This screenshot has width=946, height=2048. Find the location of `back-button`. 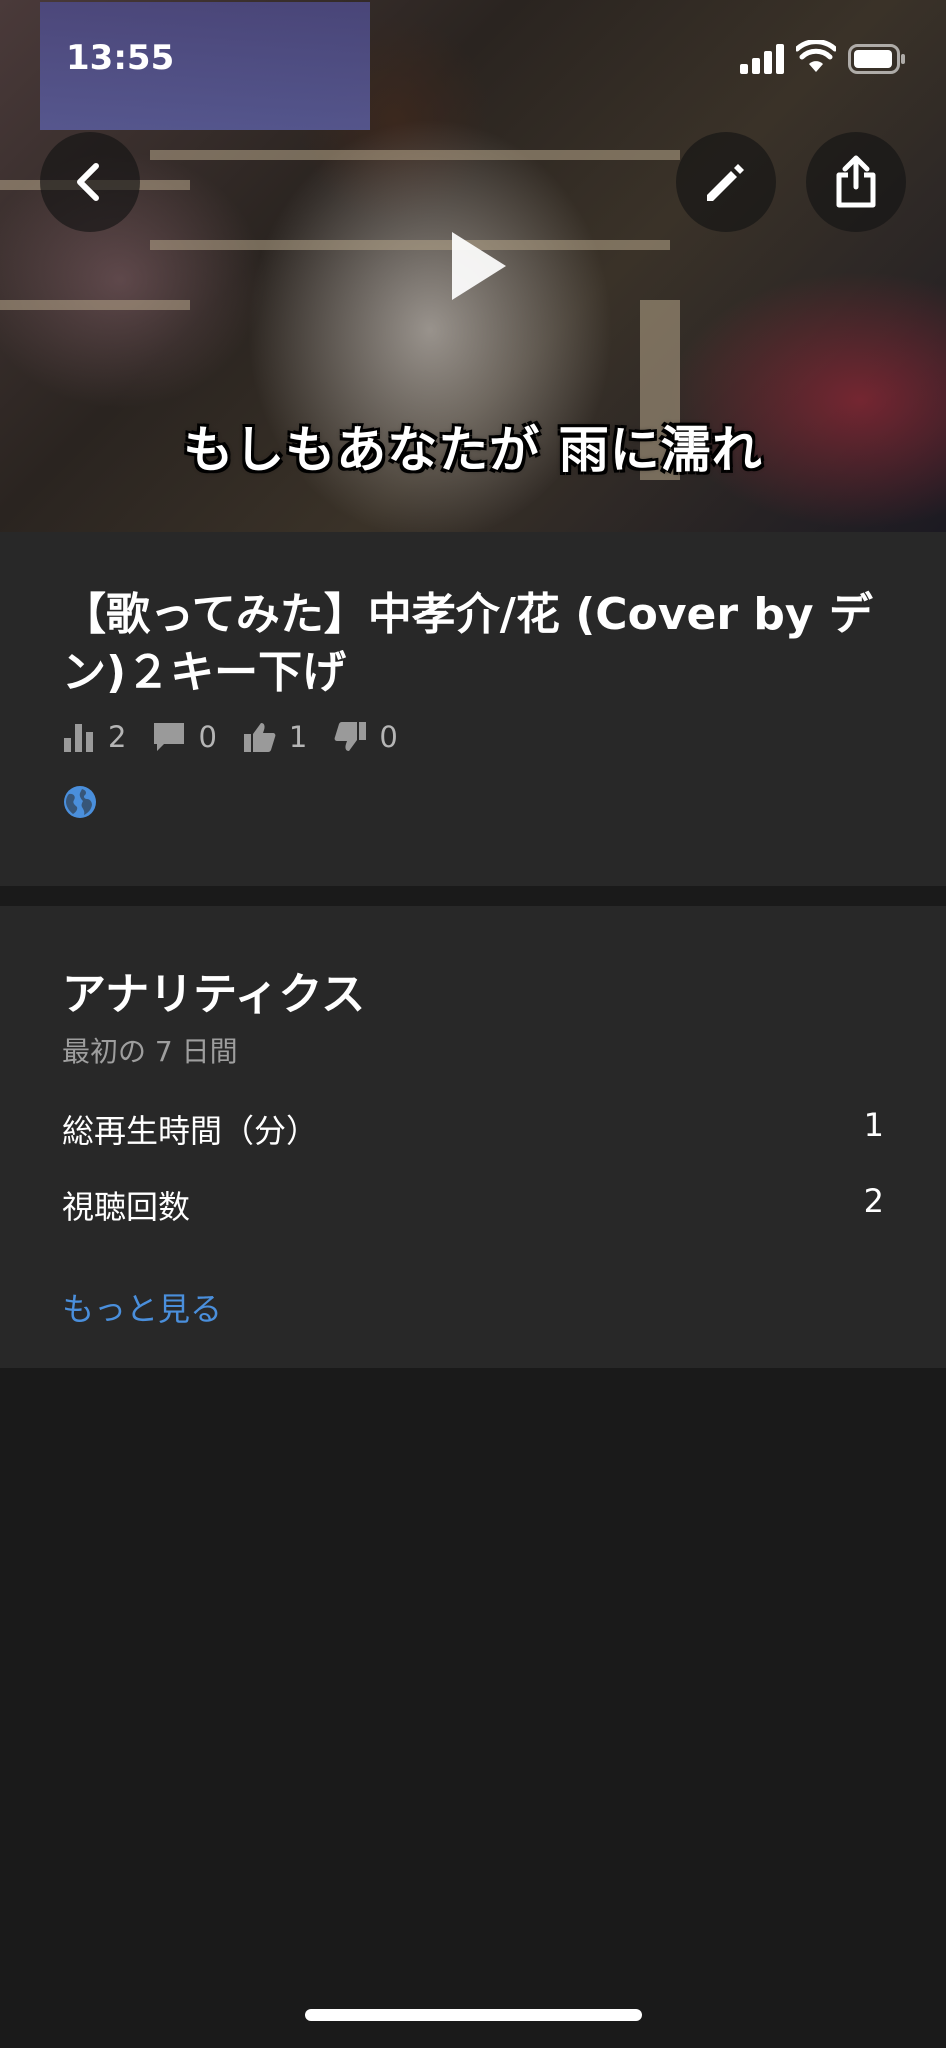

back-button is located at coordinates (90, 182).